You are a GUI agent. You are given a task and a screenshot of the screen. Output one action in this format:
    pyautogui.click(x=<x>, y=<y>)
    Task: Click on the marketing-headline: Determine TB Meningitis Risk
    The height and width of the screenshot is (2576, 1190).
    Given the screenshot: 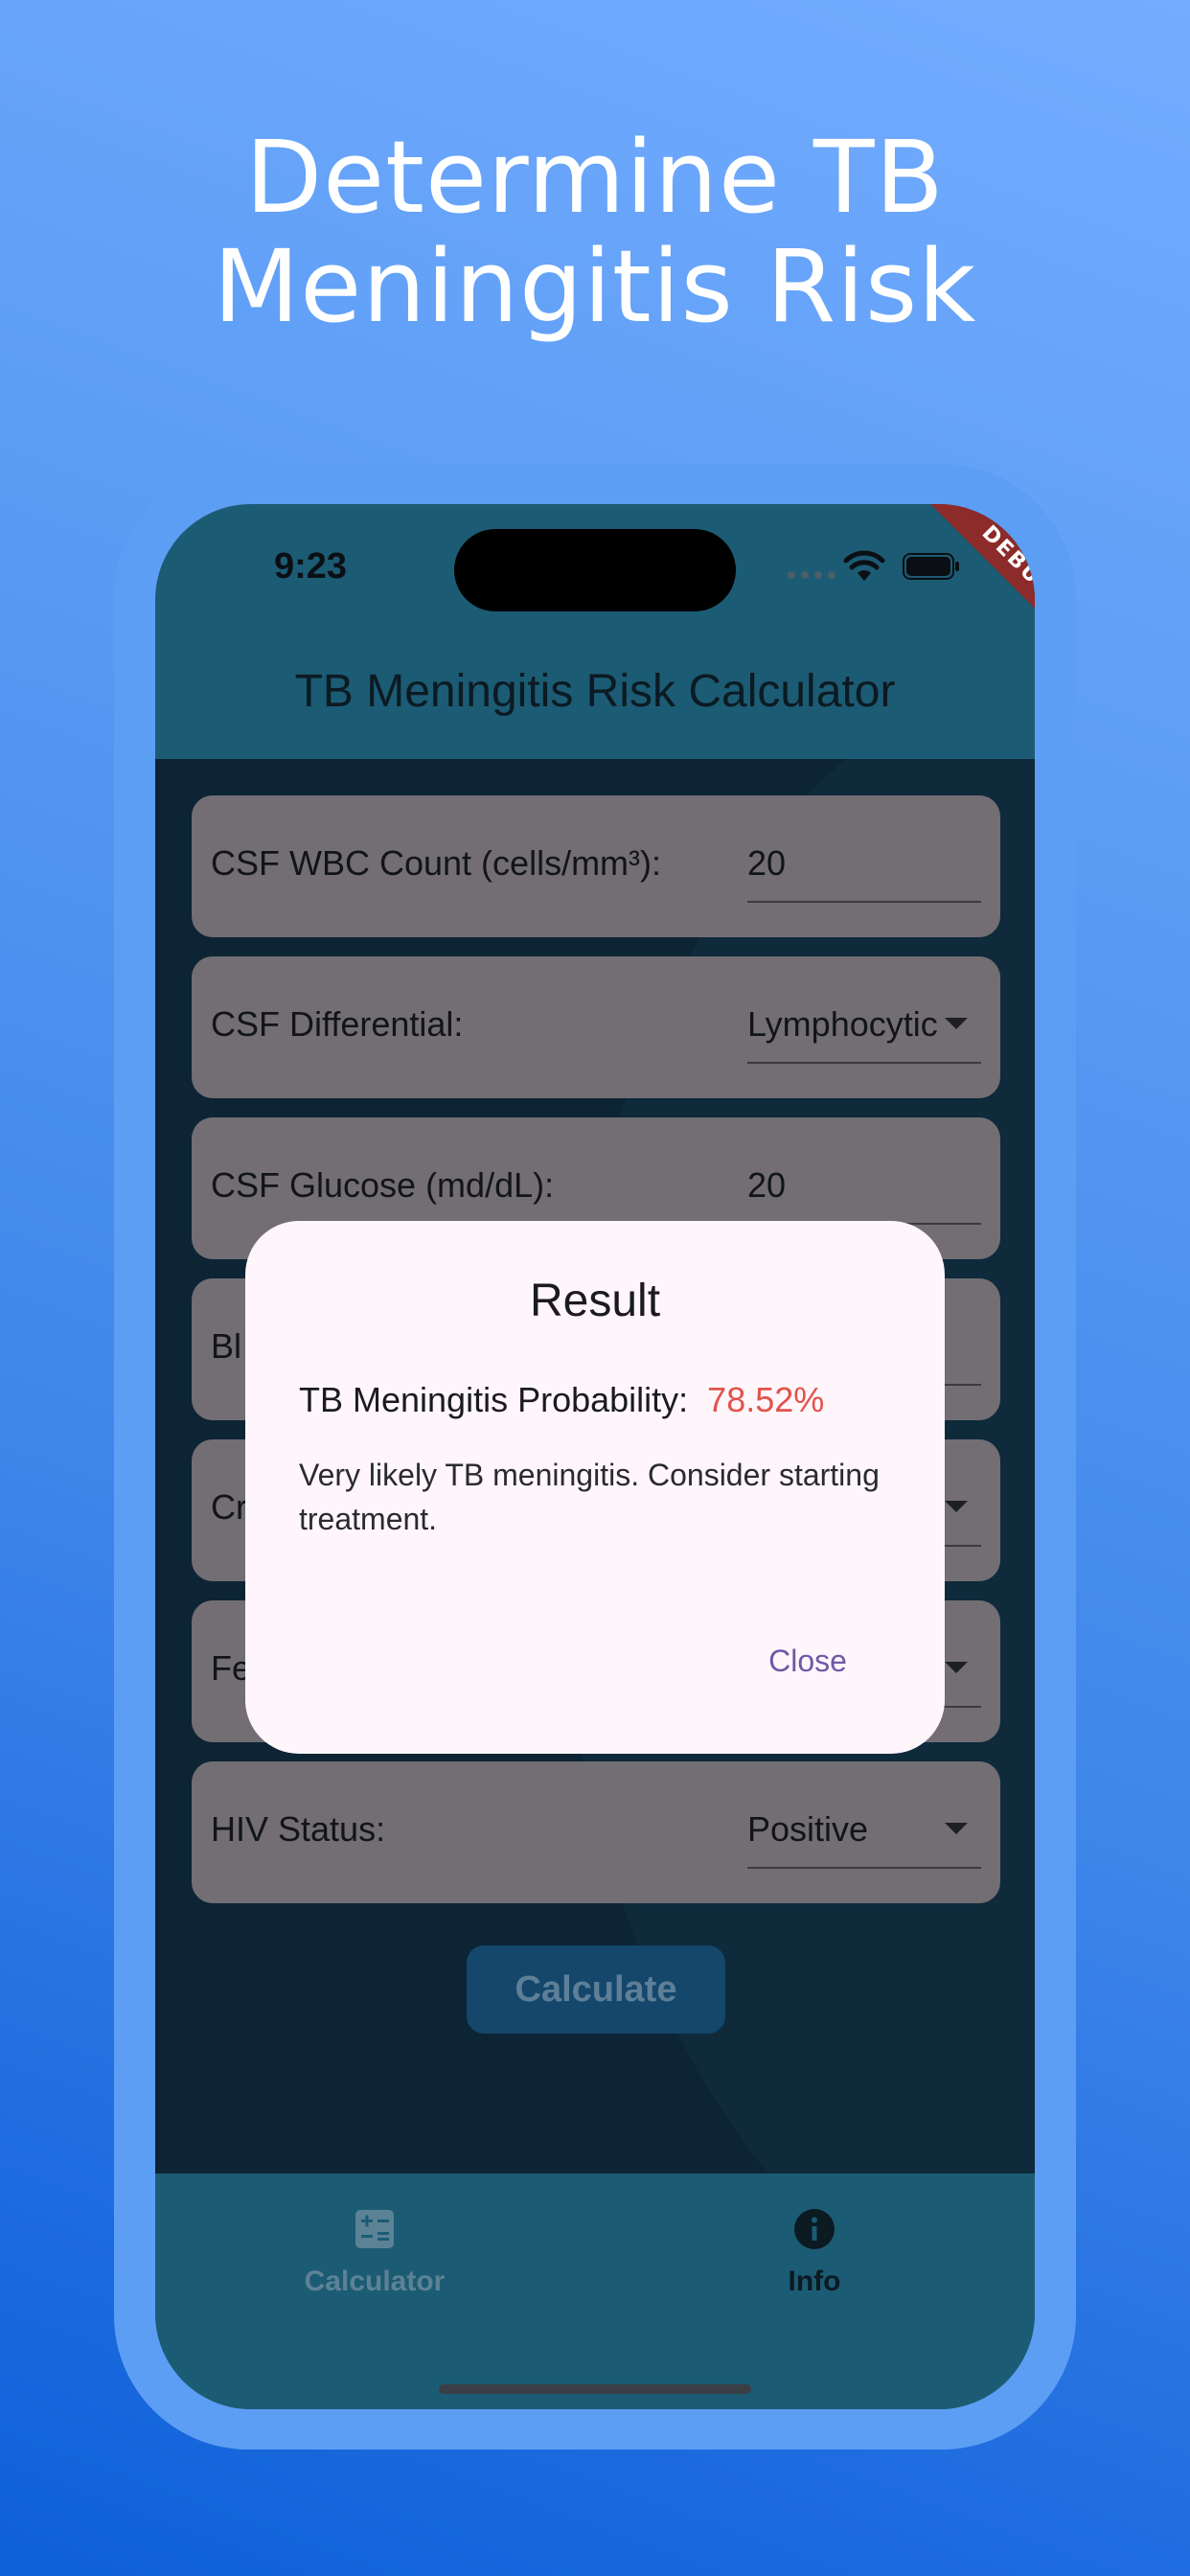 What is the action you would take?
    pyautogui.click(x=595, y=232)
    